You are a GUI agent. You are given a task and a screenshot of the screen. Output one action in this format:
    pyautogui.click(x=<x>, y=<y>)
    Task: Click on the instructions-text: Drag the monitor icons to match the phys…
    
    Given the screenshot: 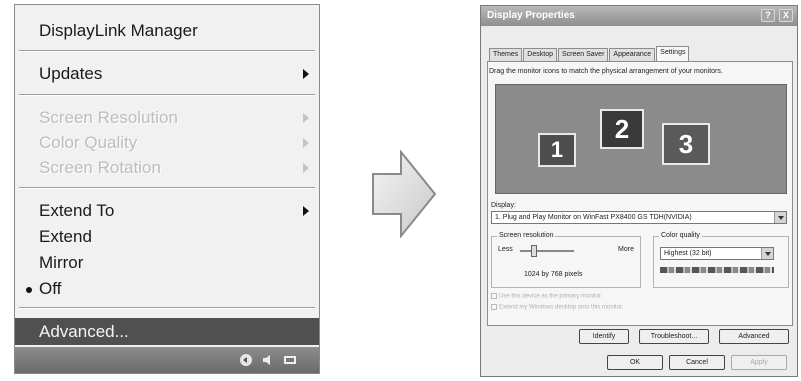 What is the action you would take?
    pyautogui.click(x=606, y=71)
    